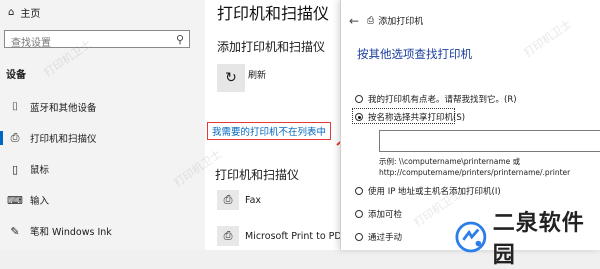 This screenshot has height=269, width=600. What do you see at coordinates (63, 139) in the screenshot?
I see `sidebar-item-label: 打印机和扫描仪` at bounding box center [63, 139].